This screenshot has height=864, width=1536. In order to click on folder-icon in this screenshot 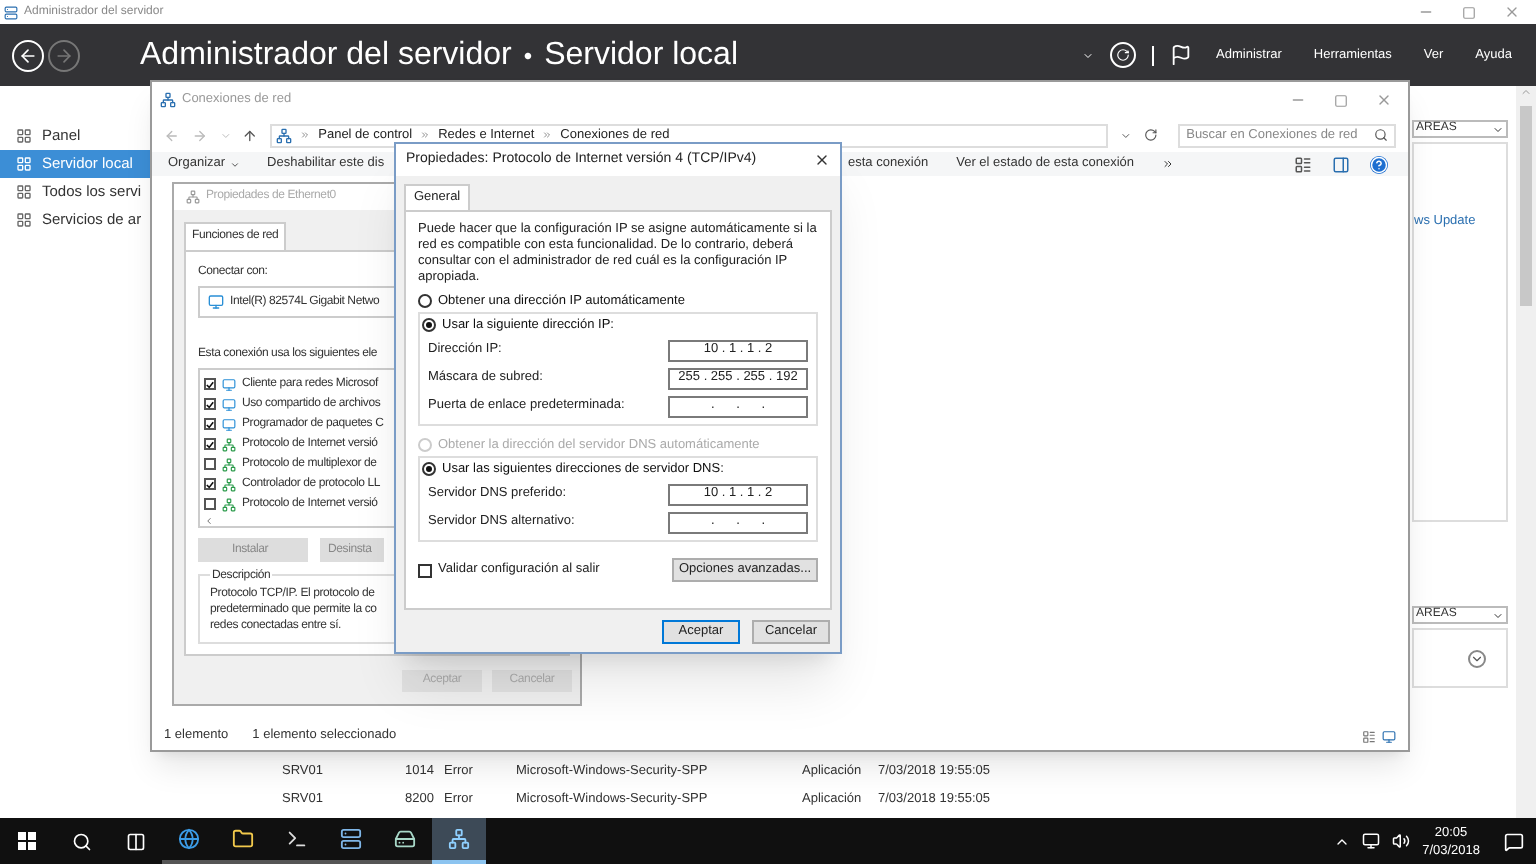, I will do `click(243, 839)`.